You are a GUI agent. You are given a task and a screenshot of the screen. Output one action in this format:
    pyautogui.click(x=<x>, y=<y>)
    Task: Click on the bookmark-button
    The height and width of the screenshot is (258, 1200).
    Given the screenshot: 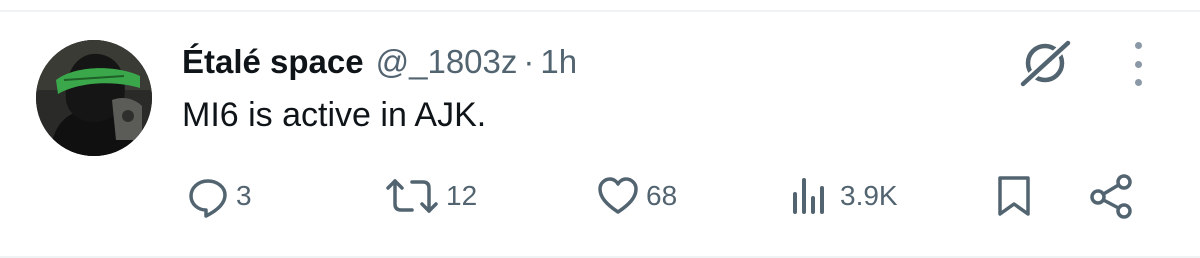 What is the action you would take?
    pyautogui.click(x=1014, y=196)
    